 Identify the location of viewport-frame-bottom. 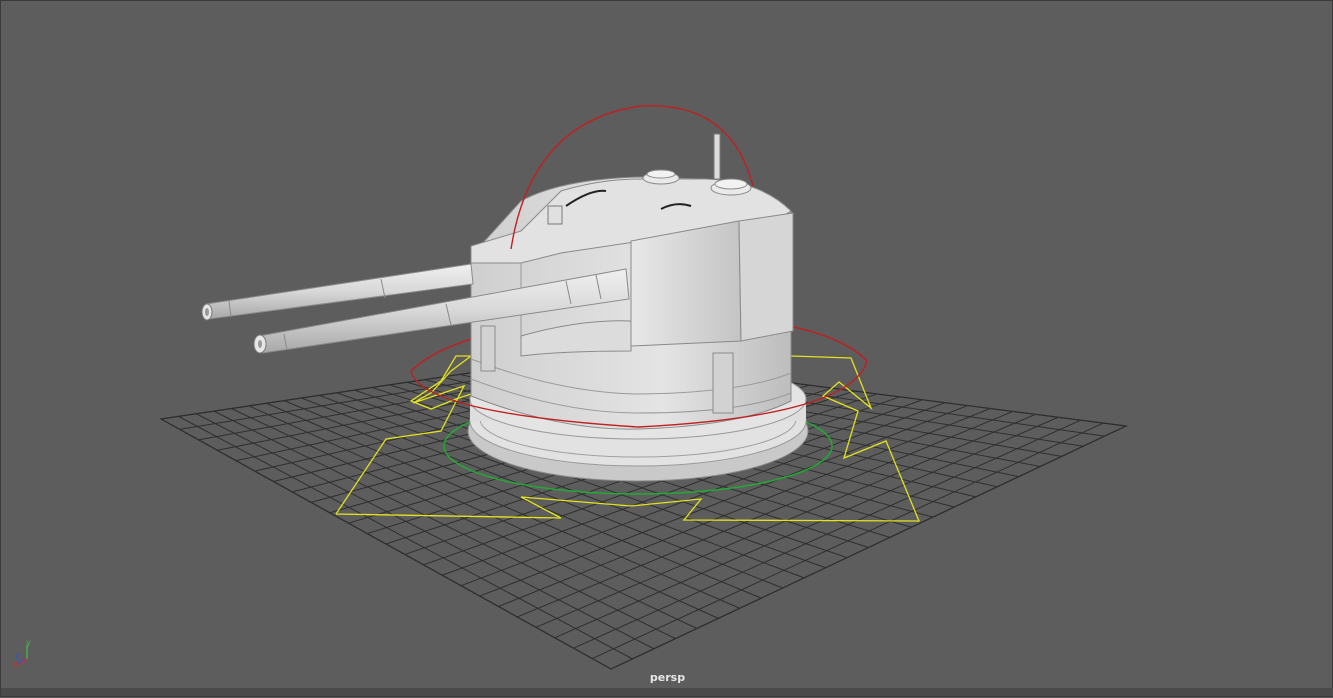
(667, 692).